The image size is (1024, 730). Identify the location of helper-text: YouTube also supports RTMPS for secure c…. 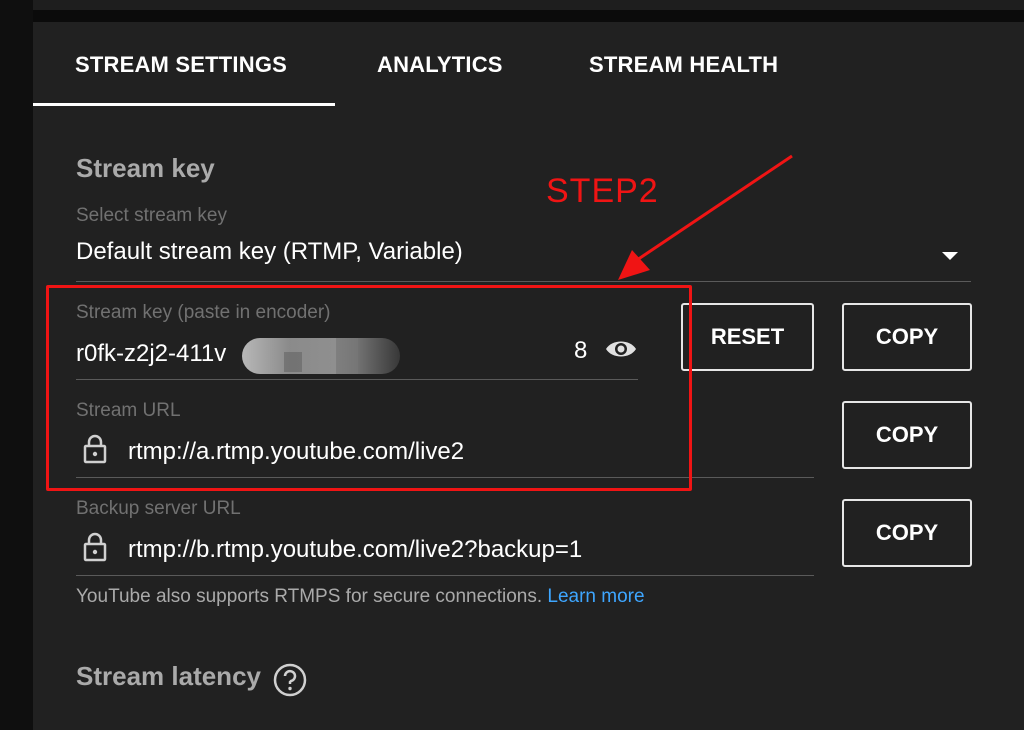
(309, 596).